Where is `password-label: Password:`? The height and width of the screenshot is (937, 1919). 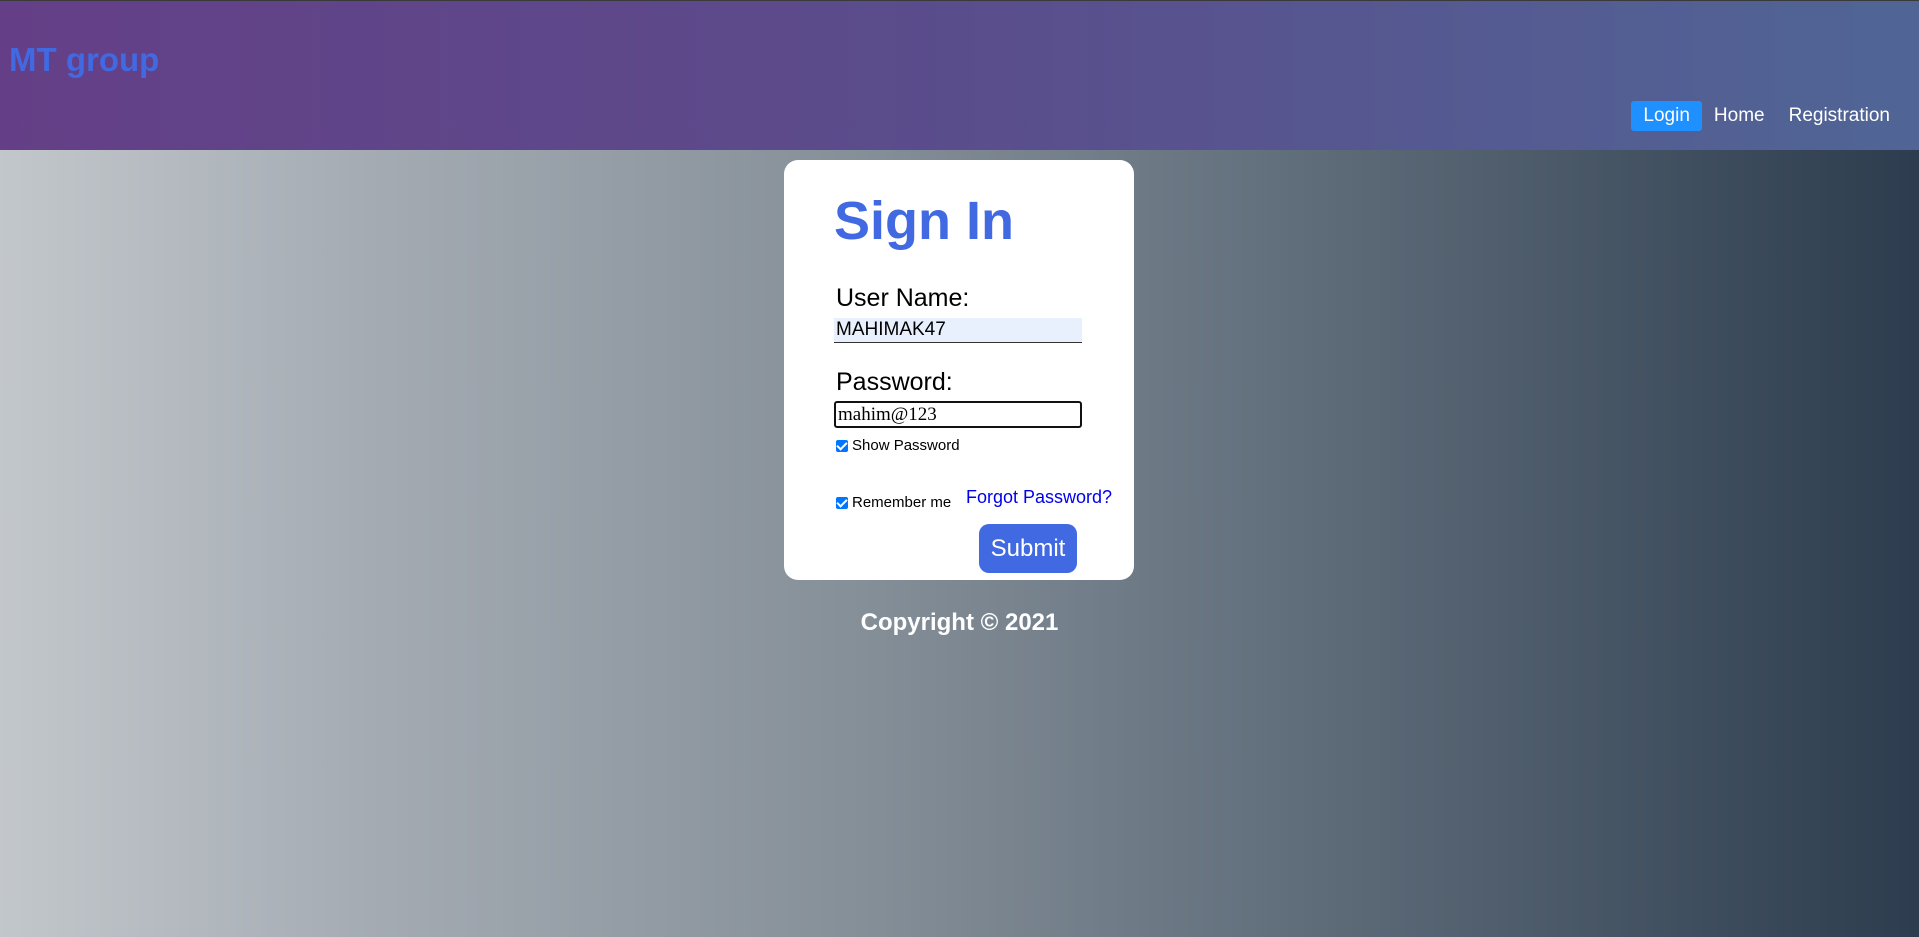 password-label: Password: is located at coordinates (894, 382).